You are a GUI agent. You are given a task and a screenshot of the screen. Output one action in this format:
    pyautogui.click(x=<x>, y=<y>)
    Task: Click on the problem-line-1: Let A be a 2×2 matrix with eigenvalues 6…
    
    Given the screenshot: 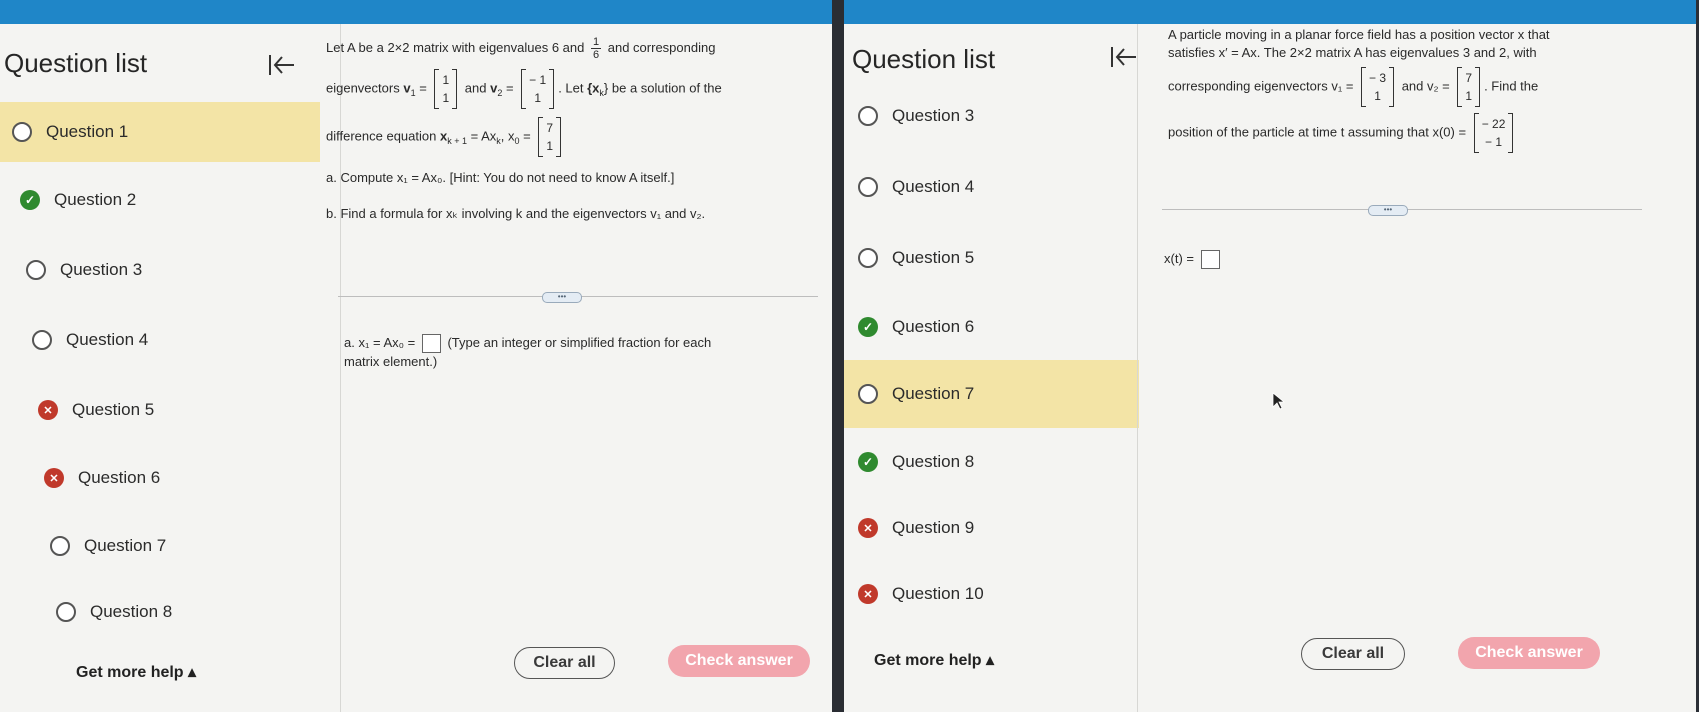 What is the action you would take?
    pyautogui.click(x=521, y=49)
    